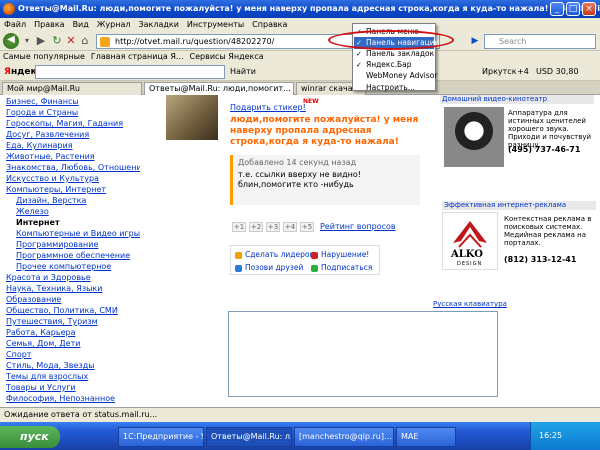 Image resolution: width=600 pixels, height=450 pixels. What do you see at coordinates (256, 227) in the screenshot?
I see `vote-button: +2` at bounding box center [256, 227].